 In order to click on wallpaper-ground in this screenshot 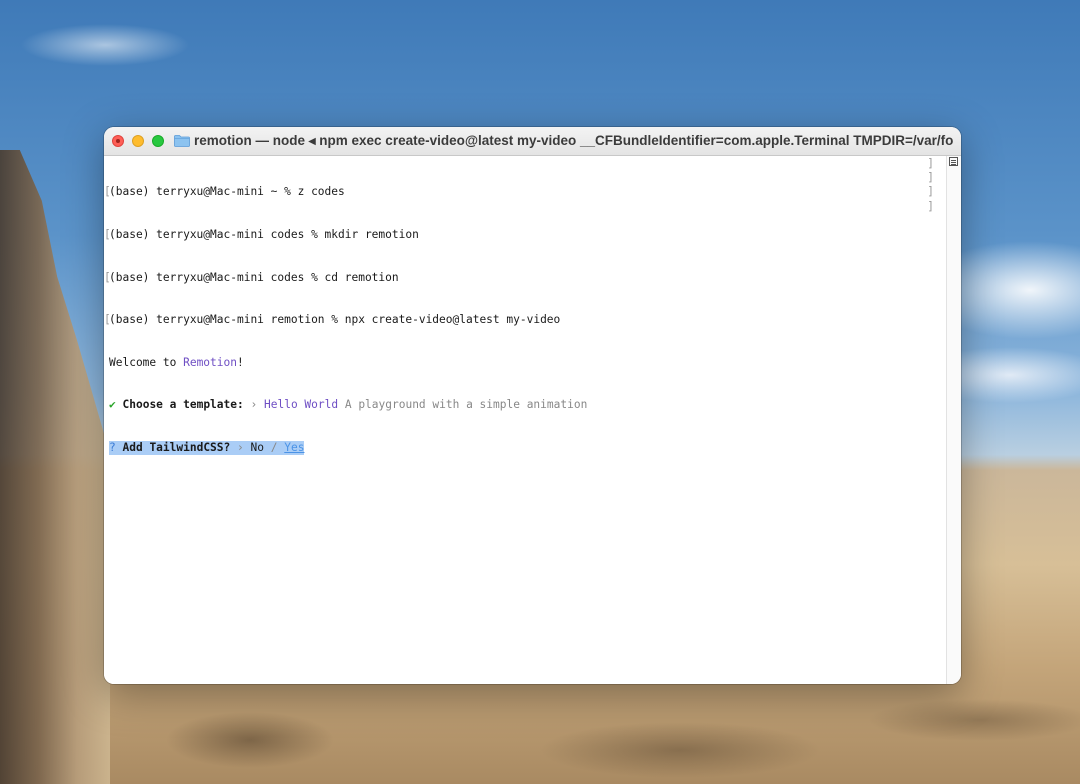, I will do `click(540, 732)`.